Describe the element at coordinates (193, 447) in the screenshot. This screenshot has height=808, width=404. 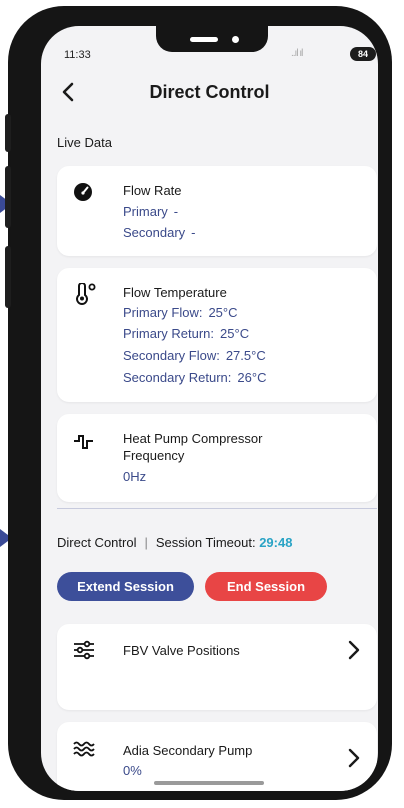
I see `compressor-title: Heat Pump Compressor Frequency` at that location.